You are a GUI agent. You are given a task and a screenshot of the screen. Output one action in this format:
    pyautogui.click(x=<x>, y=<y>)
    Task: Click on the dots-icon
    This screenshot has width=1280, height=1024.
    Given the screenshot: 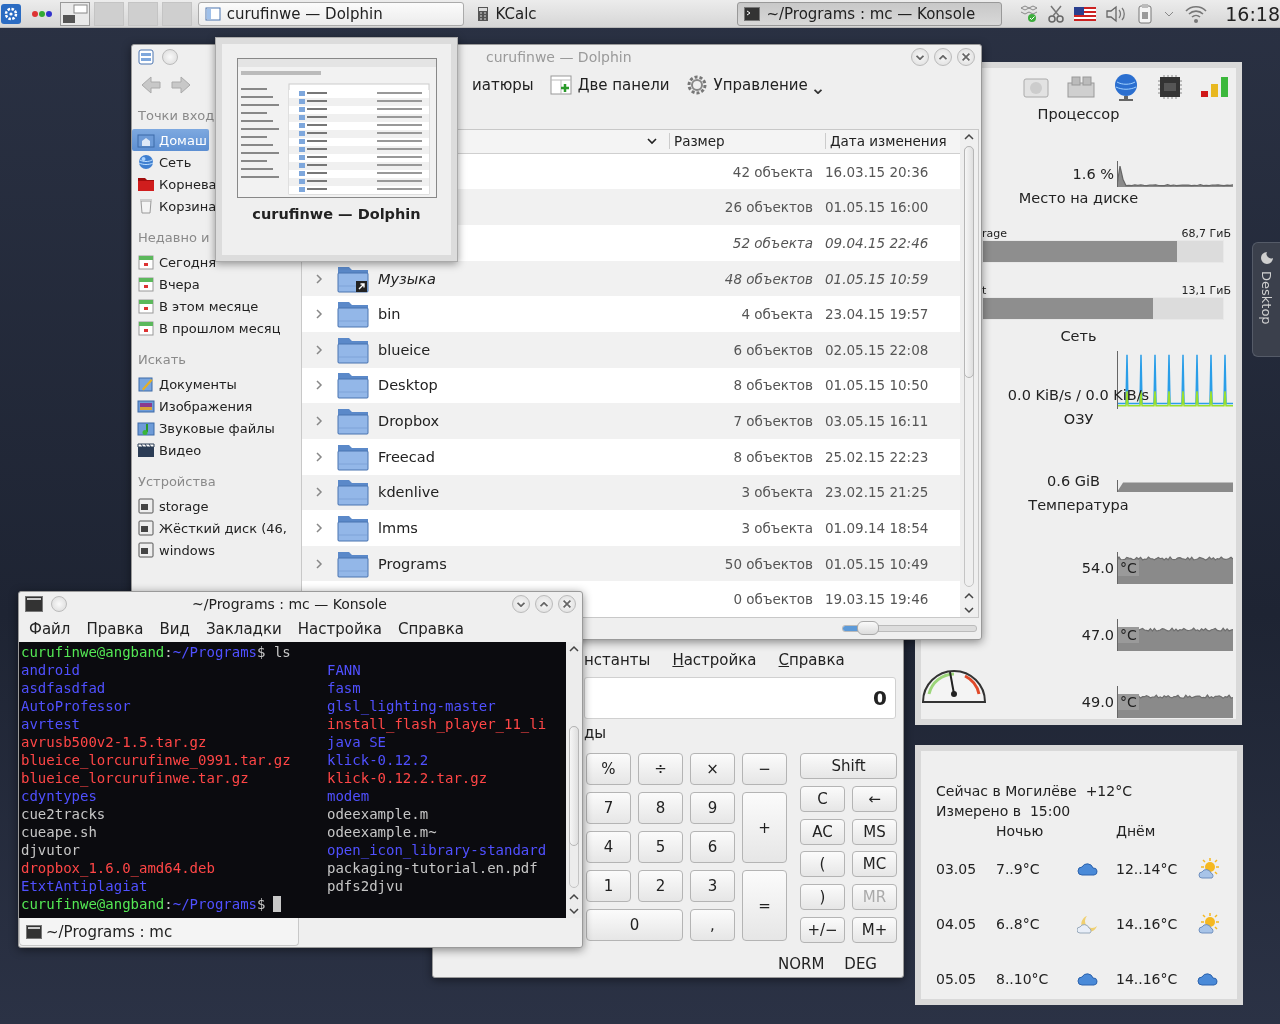 What is the action you would take?
    pyautogui.click(x=41, y=13)
    